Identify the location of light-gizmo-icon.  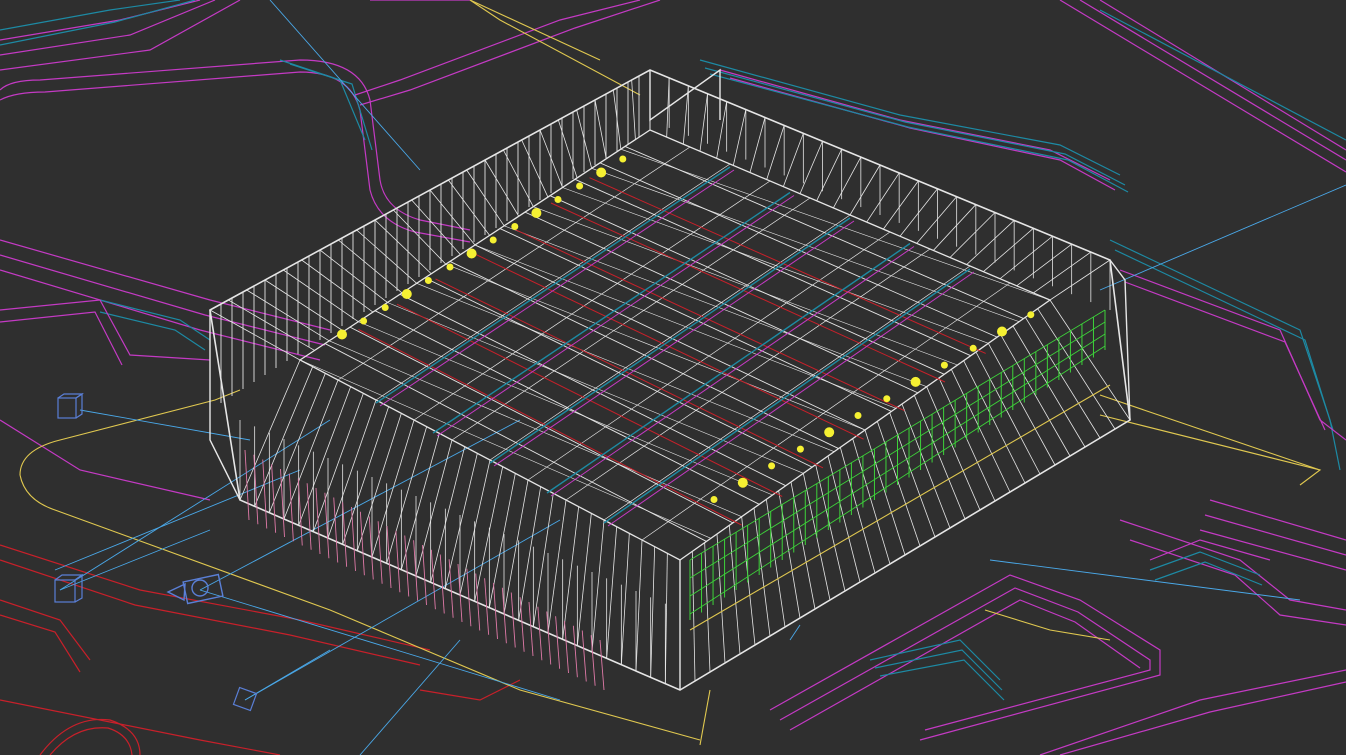
(156, 642).